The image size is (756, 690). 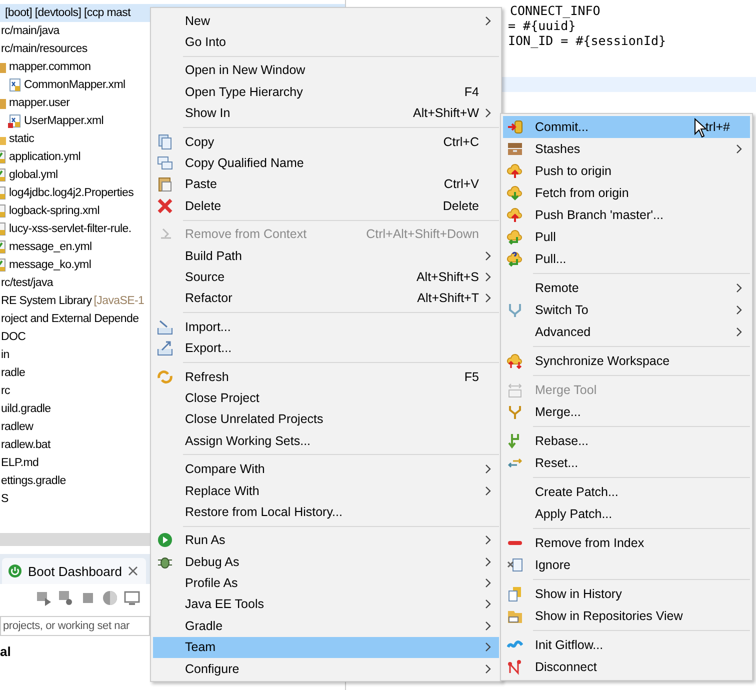 What do you see at coordinates (718, 127) in the screenshot?
I see `shortcut-text: trl+#` at bounding box center [718, 127].